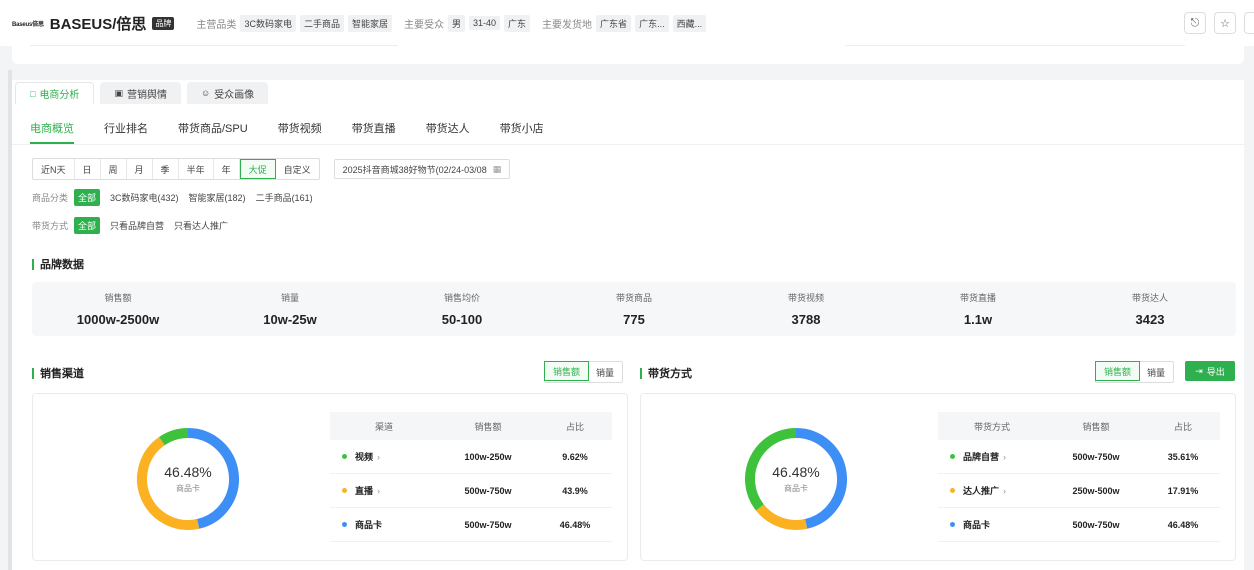 This screenshot has height=570, width=1254. Describe the element at coordinates (188, 479) in the screenshot. I see `donut-center: 46.48% 商品卡` at that location.